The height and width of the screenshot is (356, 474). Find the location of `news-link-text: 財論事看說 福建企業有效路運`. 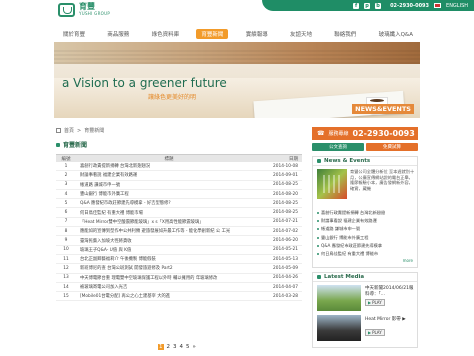

news-link-text: 財論事看說 福建企業有效路運 is located at coordinates (349, 221).